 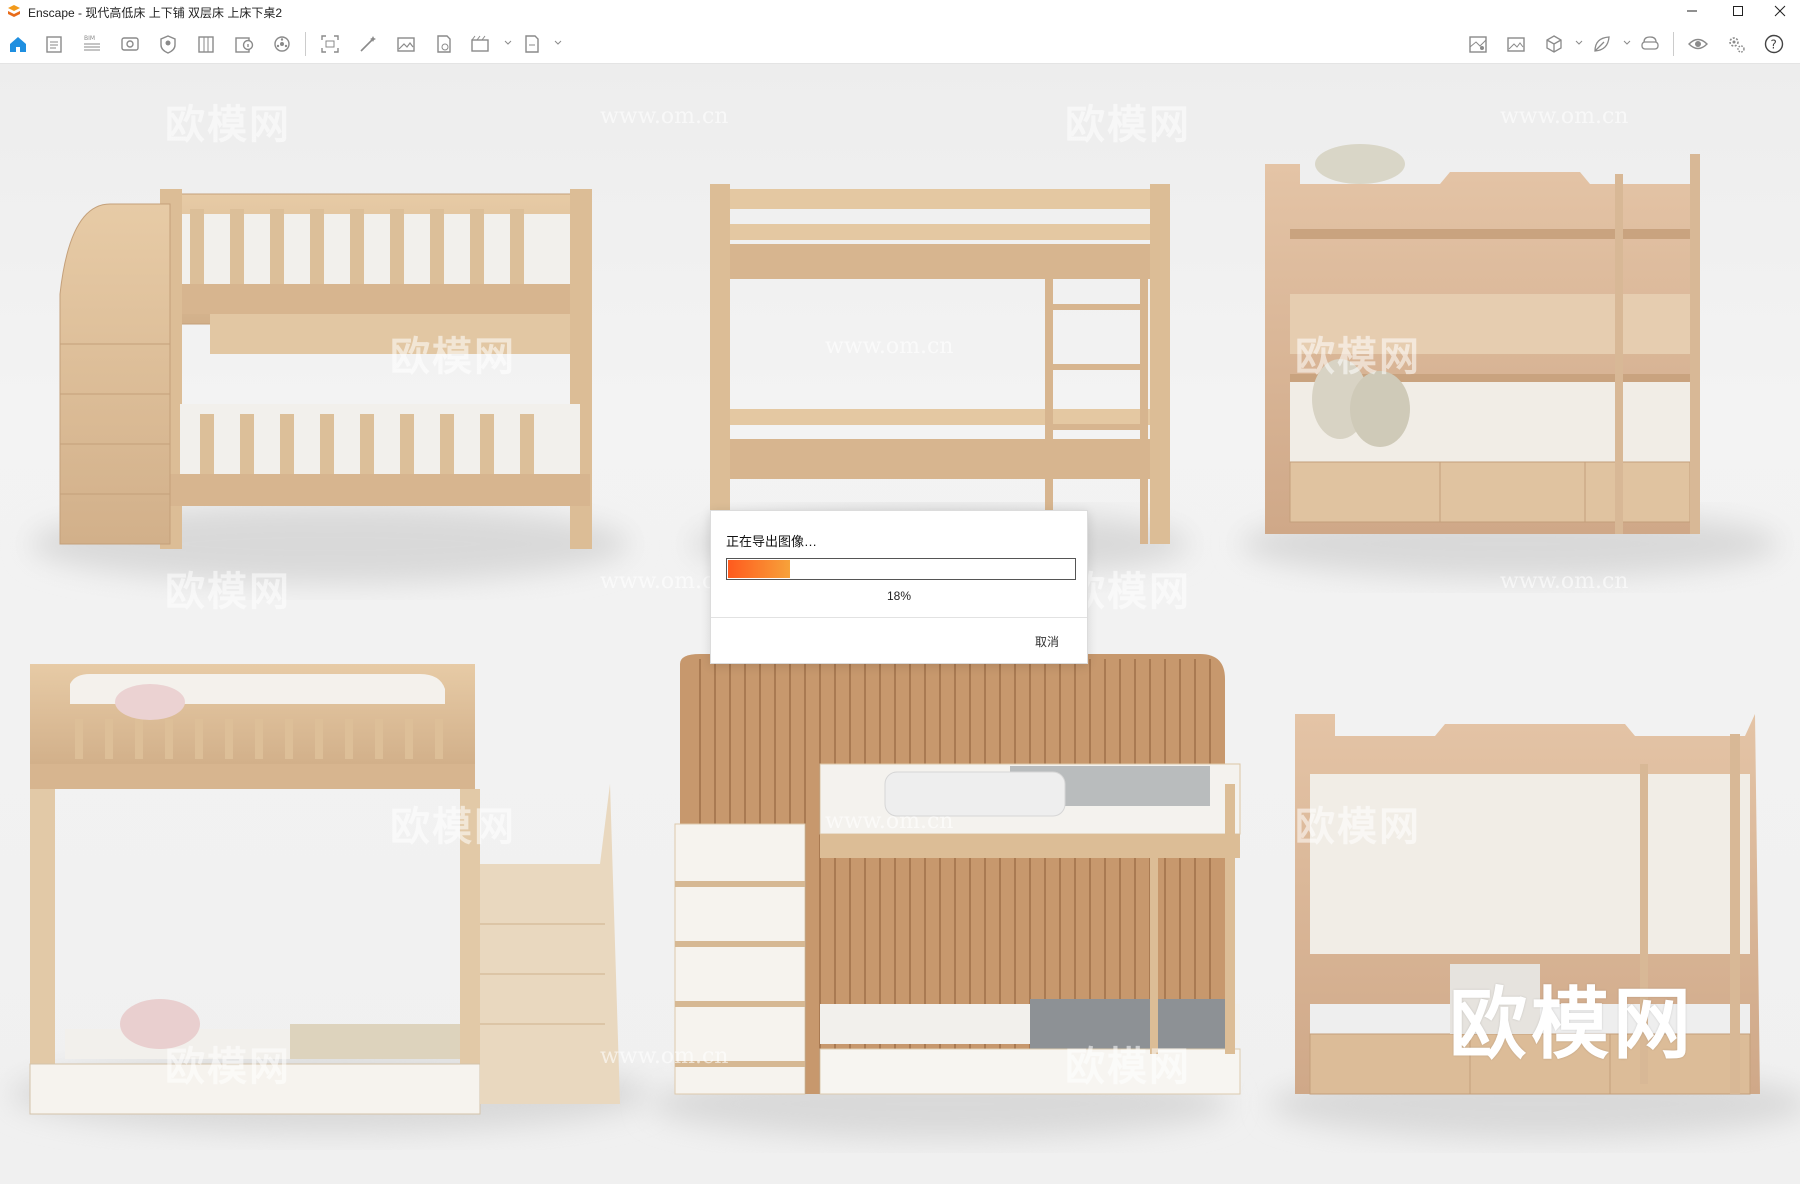 I want to click on leaf-dropdown-icon, so click(x=1627, y=43).